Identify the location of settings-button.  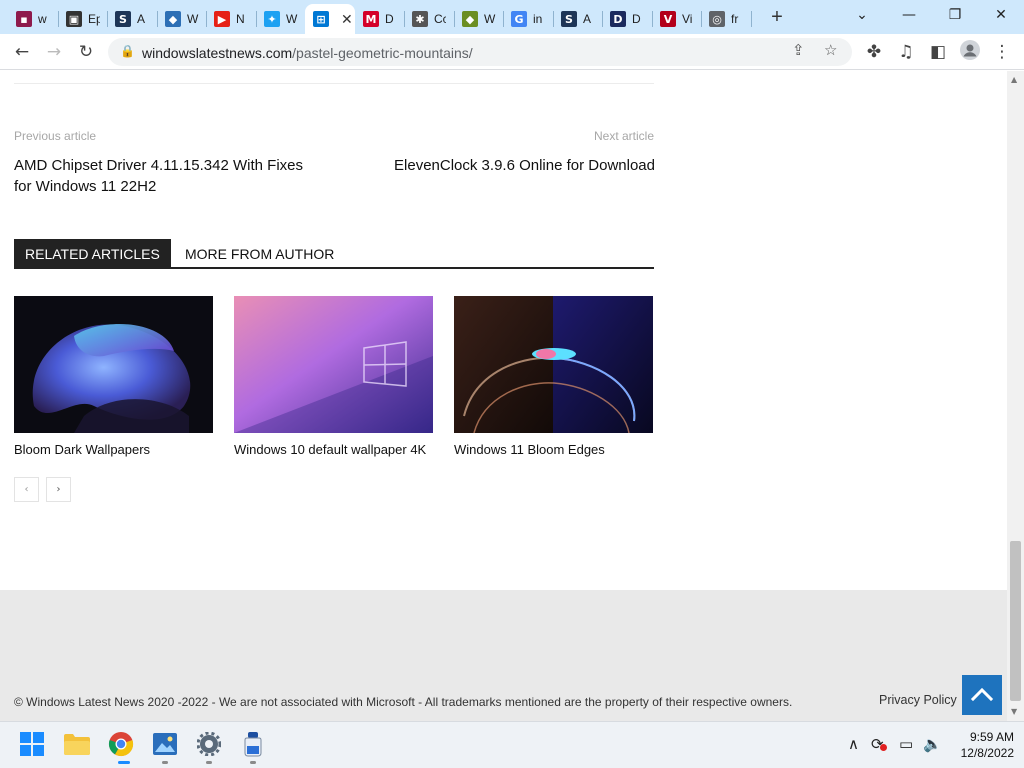
(209, 744).